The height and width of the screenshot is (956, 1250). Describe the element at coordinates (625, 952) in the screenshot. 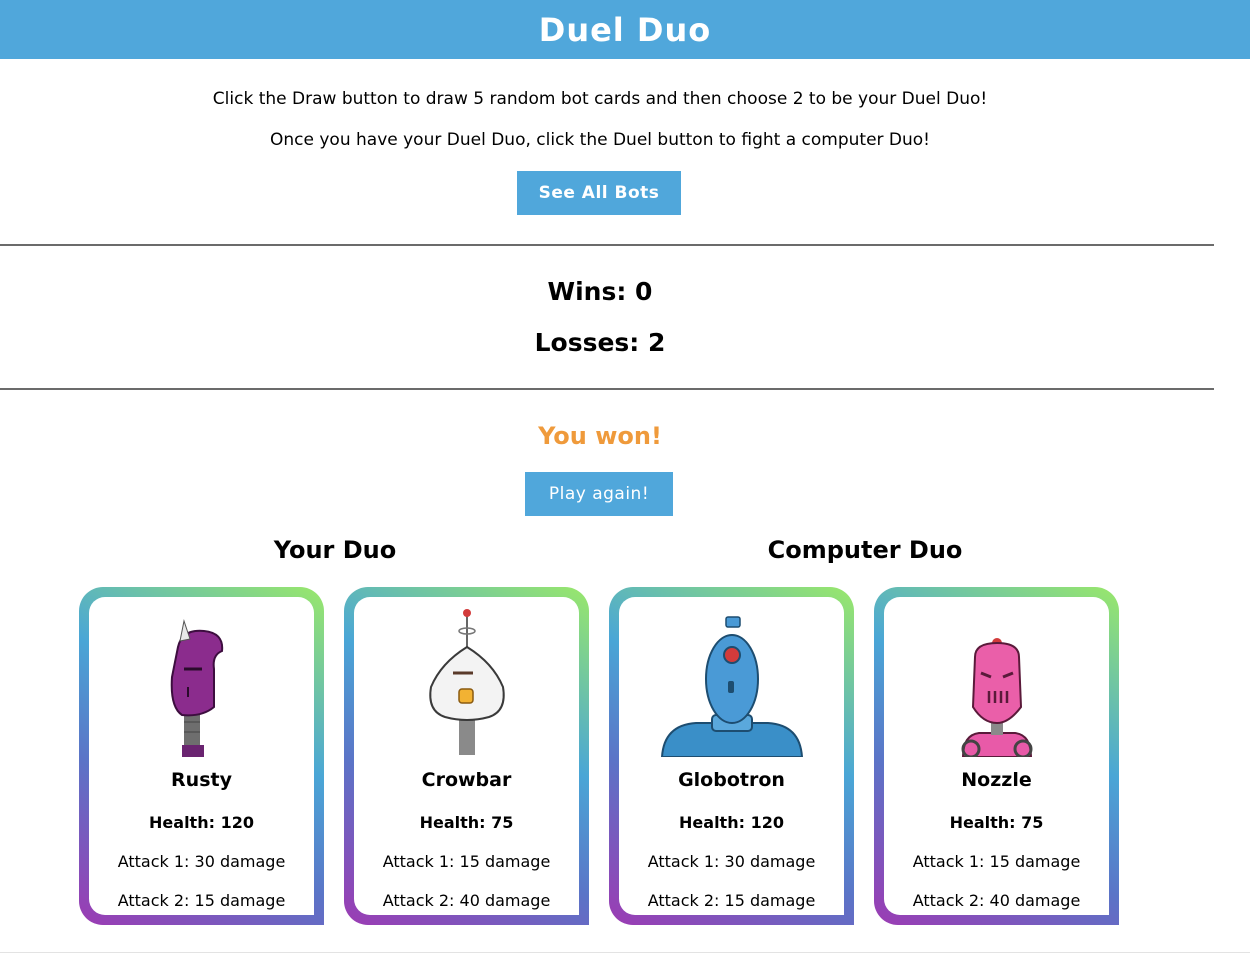

I see `footer-divider` at that location.